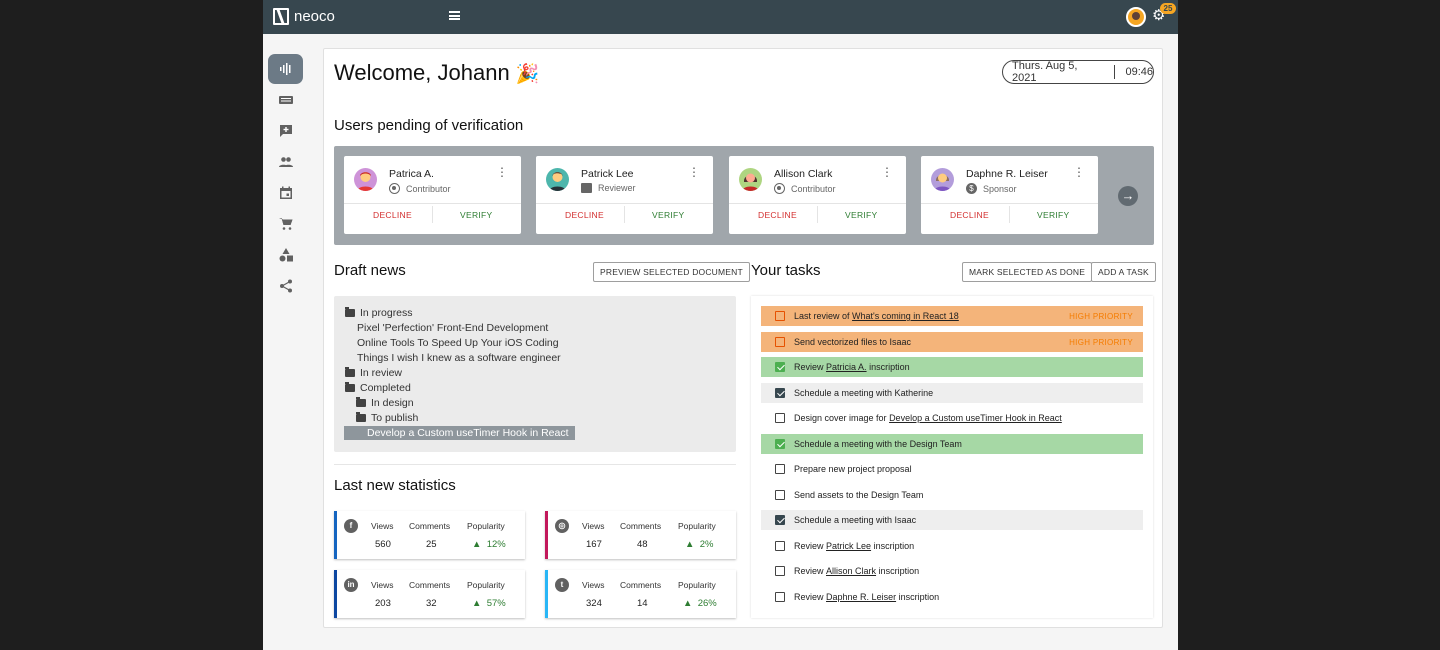  I want to click on task-link: Develop a Custom useTimer Hook in React, so click(975, 418).